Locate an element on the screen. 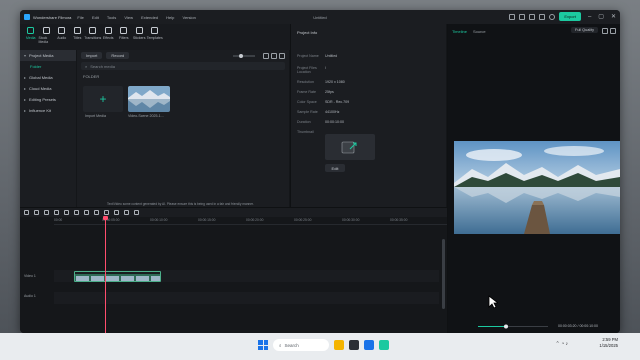 This screenshot has height=360, width=640. menu-file: File is located at coordinates (80, 17).